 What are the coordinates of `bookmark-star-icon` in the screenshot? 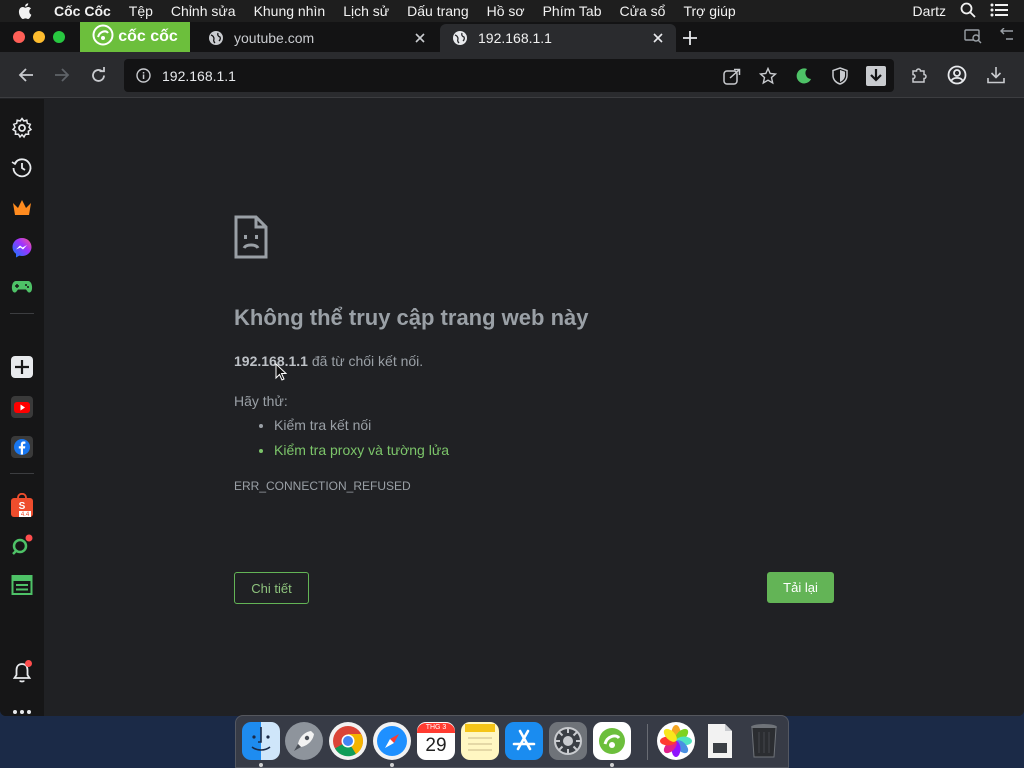 It's located at (768, 76).